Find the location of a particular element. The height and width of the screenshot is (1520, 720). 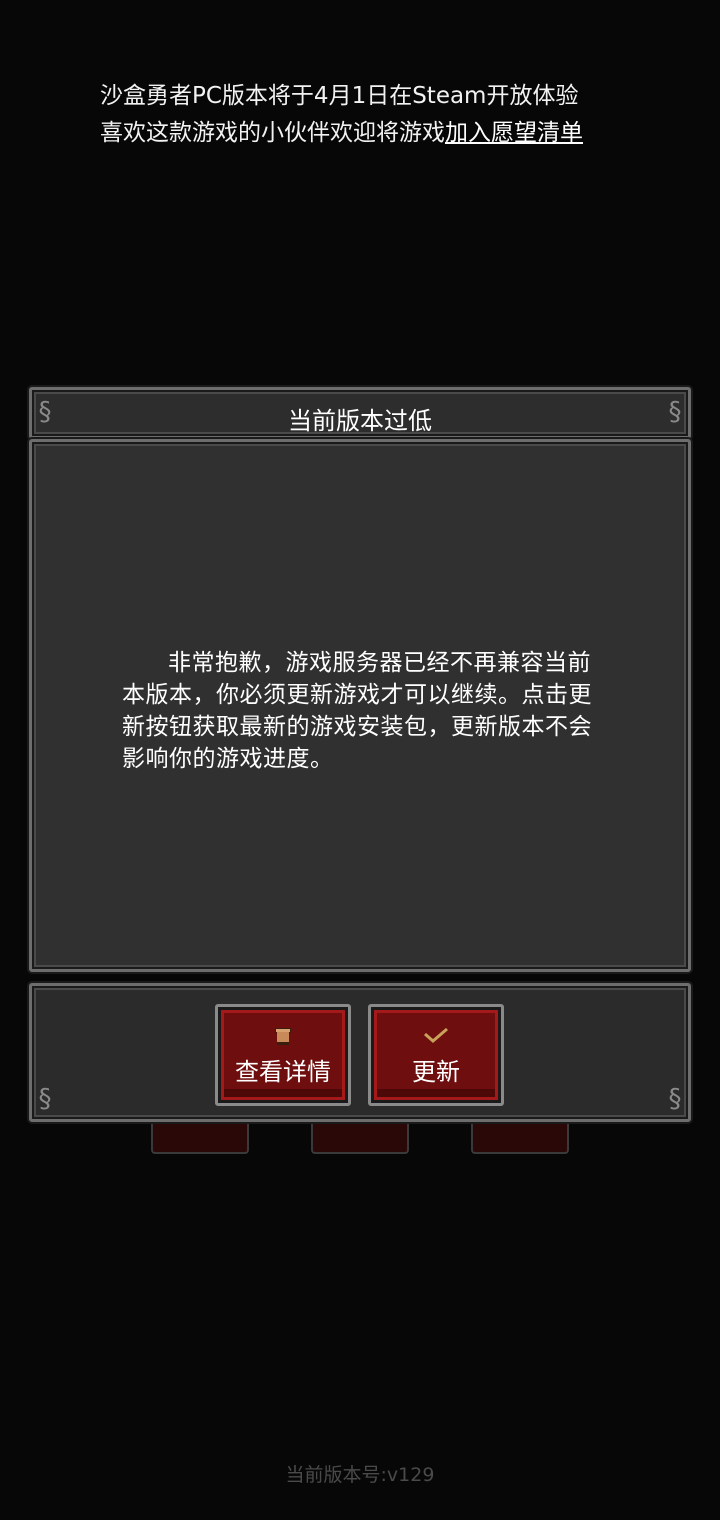

dialog-button-bar: § § is located at coordinates (360, 1052).